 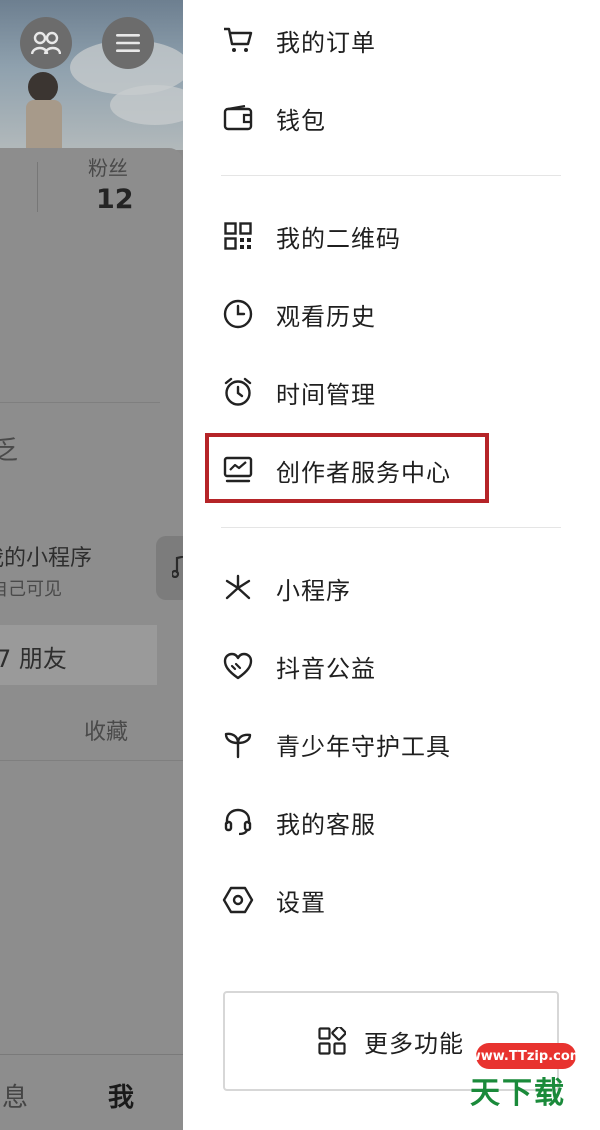 I want to click on settings-hexagon-icon, so click(x=238, y=900).